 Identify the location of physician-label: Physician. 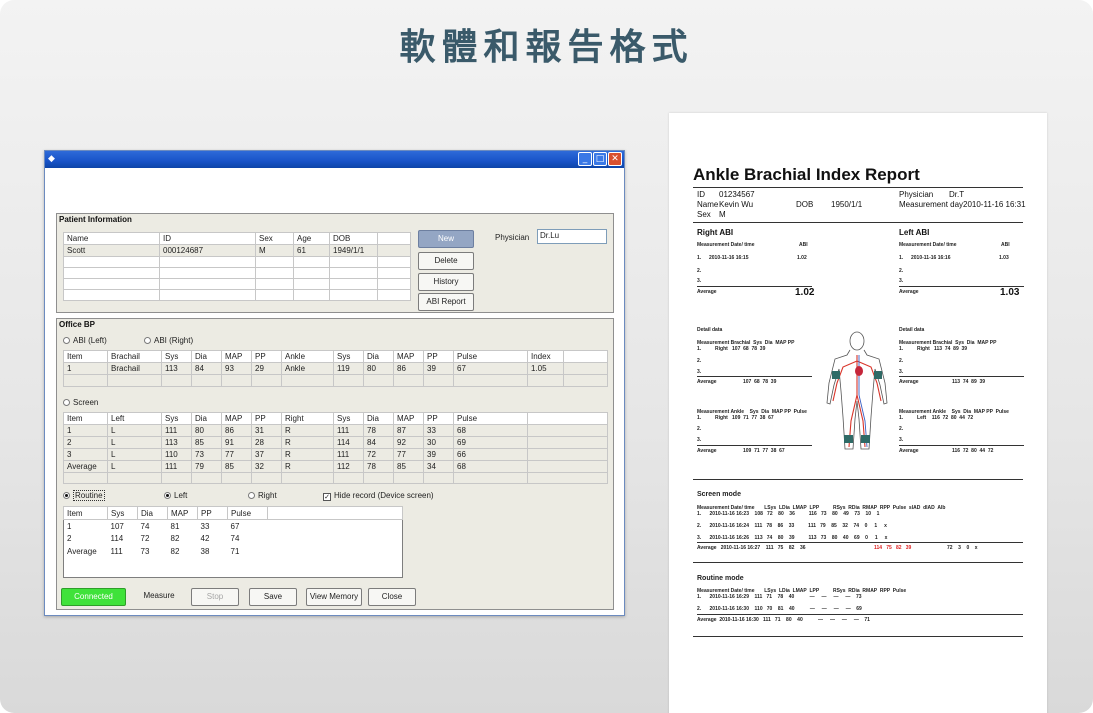
(512, 237).